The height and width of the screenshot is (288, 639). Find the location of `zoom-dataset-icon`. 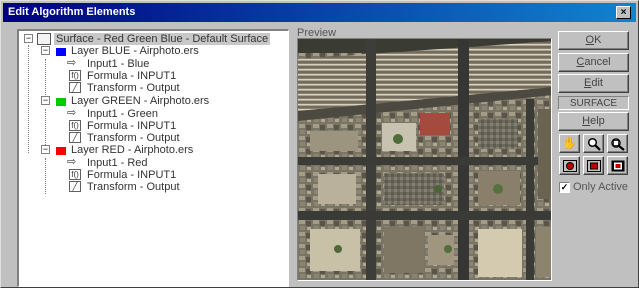

zoom-dataset-icon is located at coordinates (593, 166).